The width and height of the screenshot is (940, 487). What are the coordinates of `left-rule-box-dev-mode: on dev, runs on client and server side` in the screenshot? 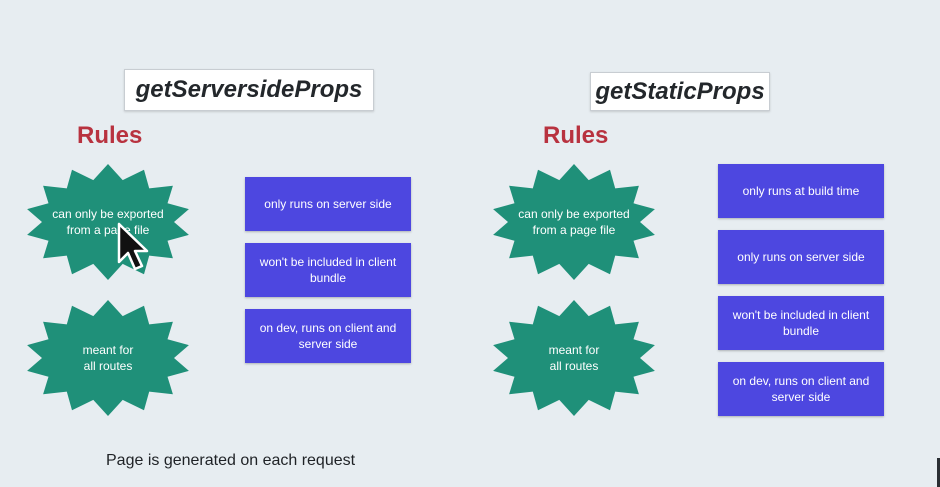 It's located at (328, 336).